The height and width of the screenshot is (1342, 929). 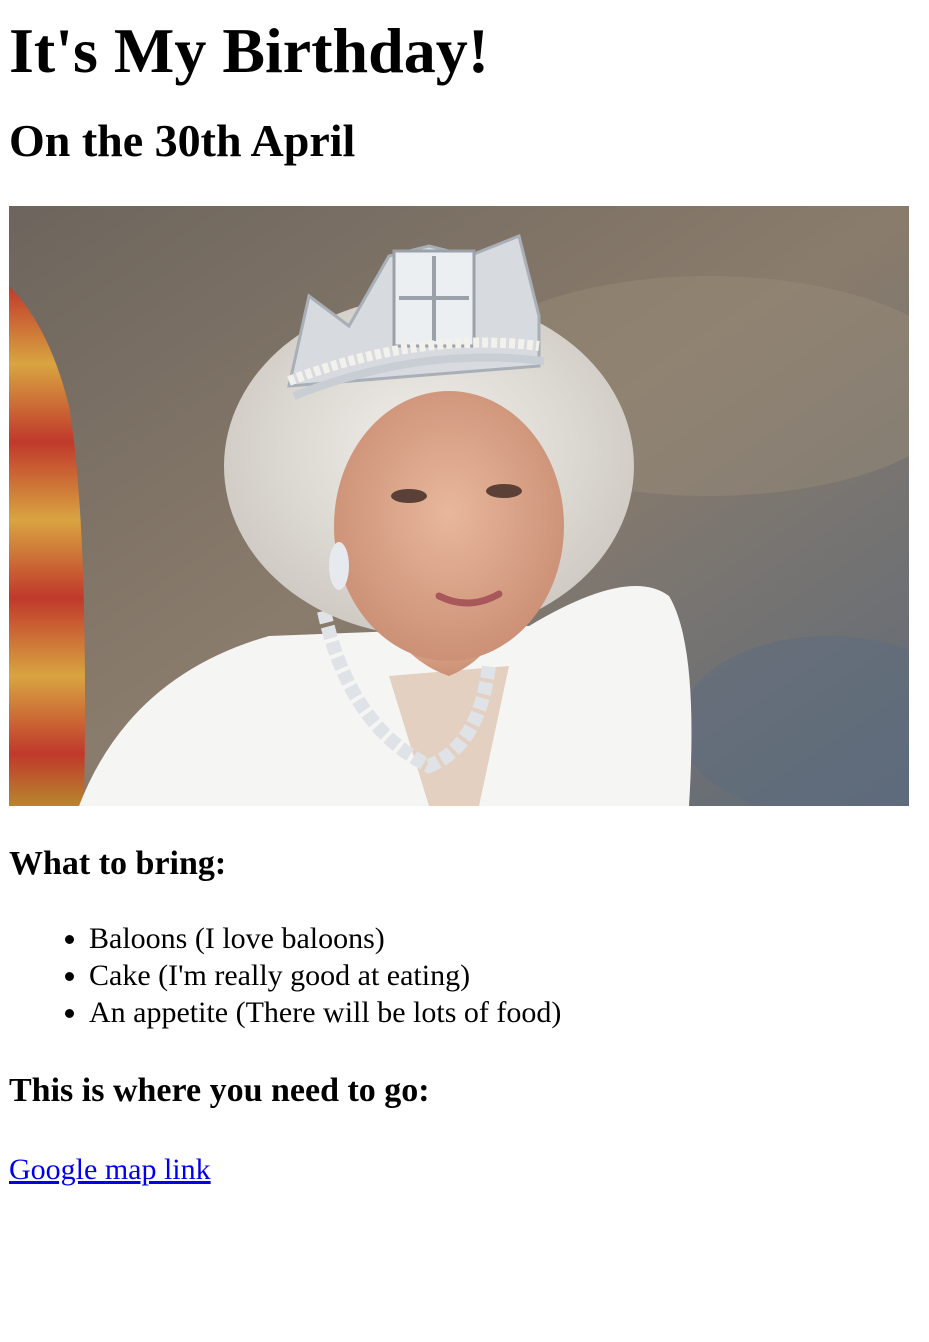 What do you see at coordinates (504, 975) in the screenshot?
I see `list-item: Cake (I'm really good at eating)` at bounding box center [504, 975].